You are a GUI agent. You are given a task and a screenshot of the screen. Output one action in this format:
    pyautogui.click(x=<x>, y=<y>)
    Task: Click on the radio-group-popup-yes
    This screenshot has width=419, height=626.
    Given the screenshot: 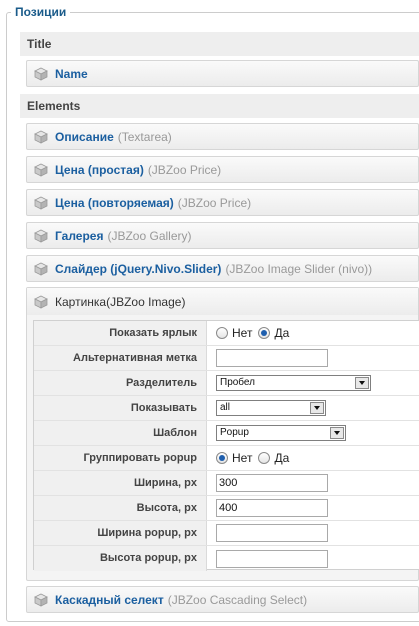 What is the action you would take?
    pyautogui.click(x=264, y=458)
    